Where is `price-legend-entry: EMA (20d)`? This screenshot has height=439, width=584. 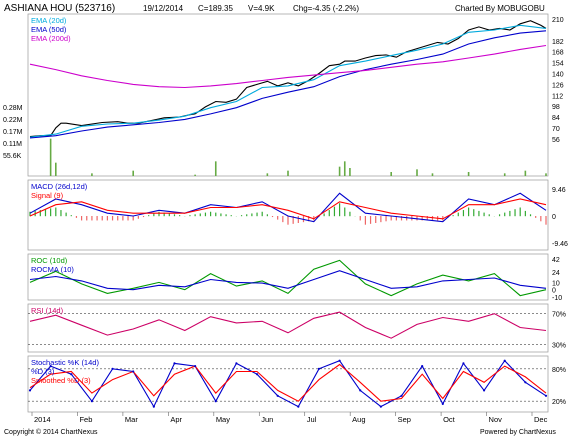 price-legend-entry: EMA (20d) is located at coordinates (49, 20).